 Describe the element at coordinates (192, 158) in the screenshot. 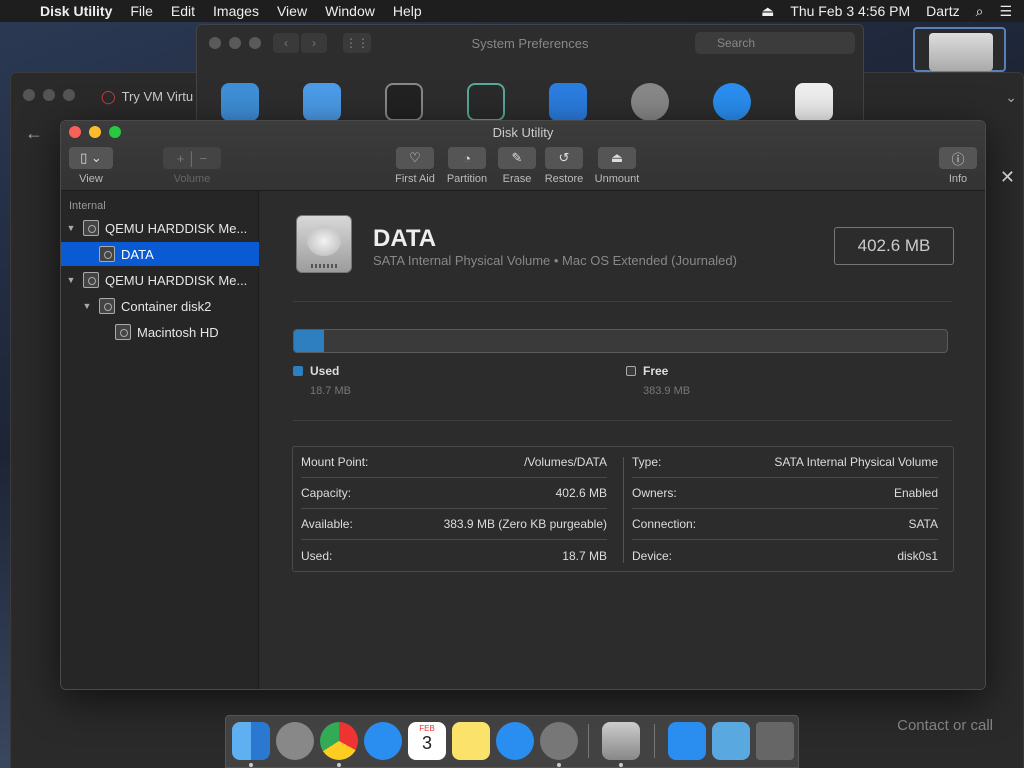

I see `volume-add-remove-button: + │ −` at that location.